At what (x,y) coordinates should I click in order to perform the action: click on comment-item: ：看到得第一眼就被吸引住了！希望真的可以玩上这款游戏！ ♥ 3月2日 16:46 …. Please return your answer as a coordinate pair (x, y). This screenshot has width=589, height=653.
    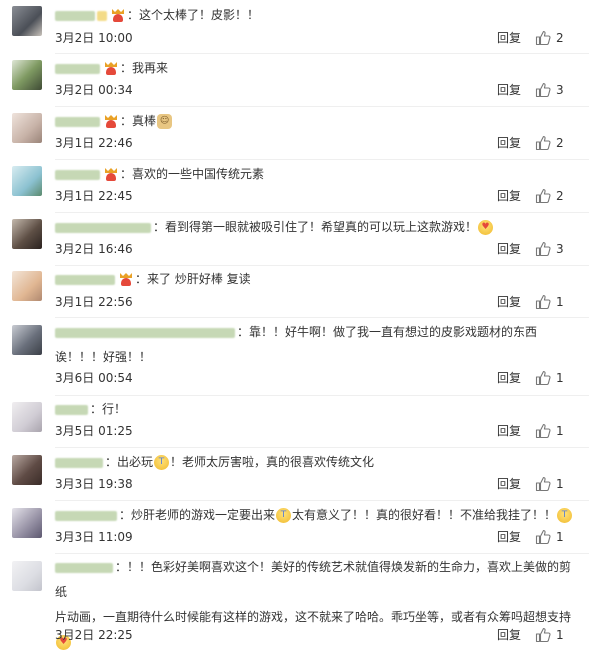
    Looking at the image, I should click on (294, 240).